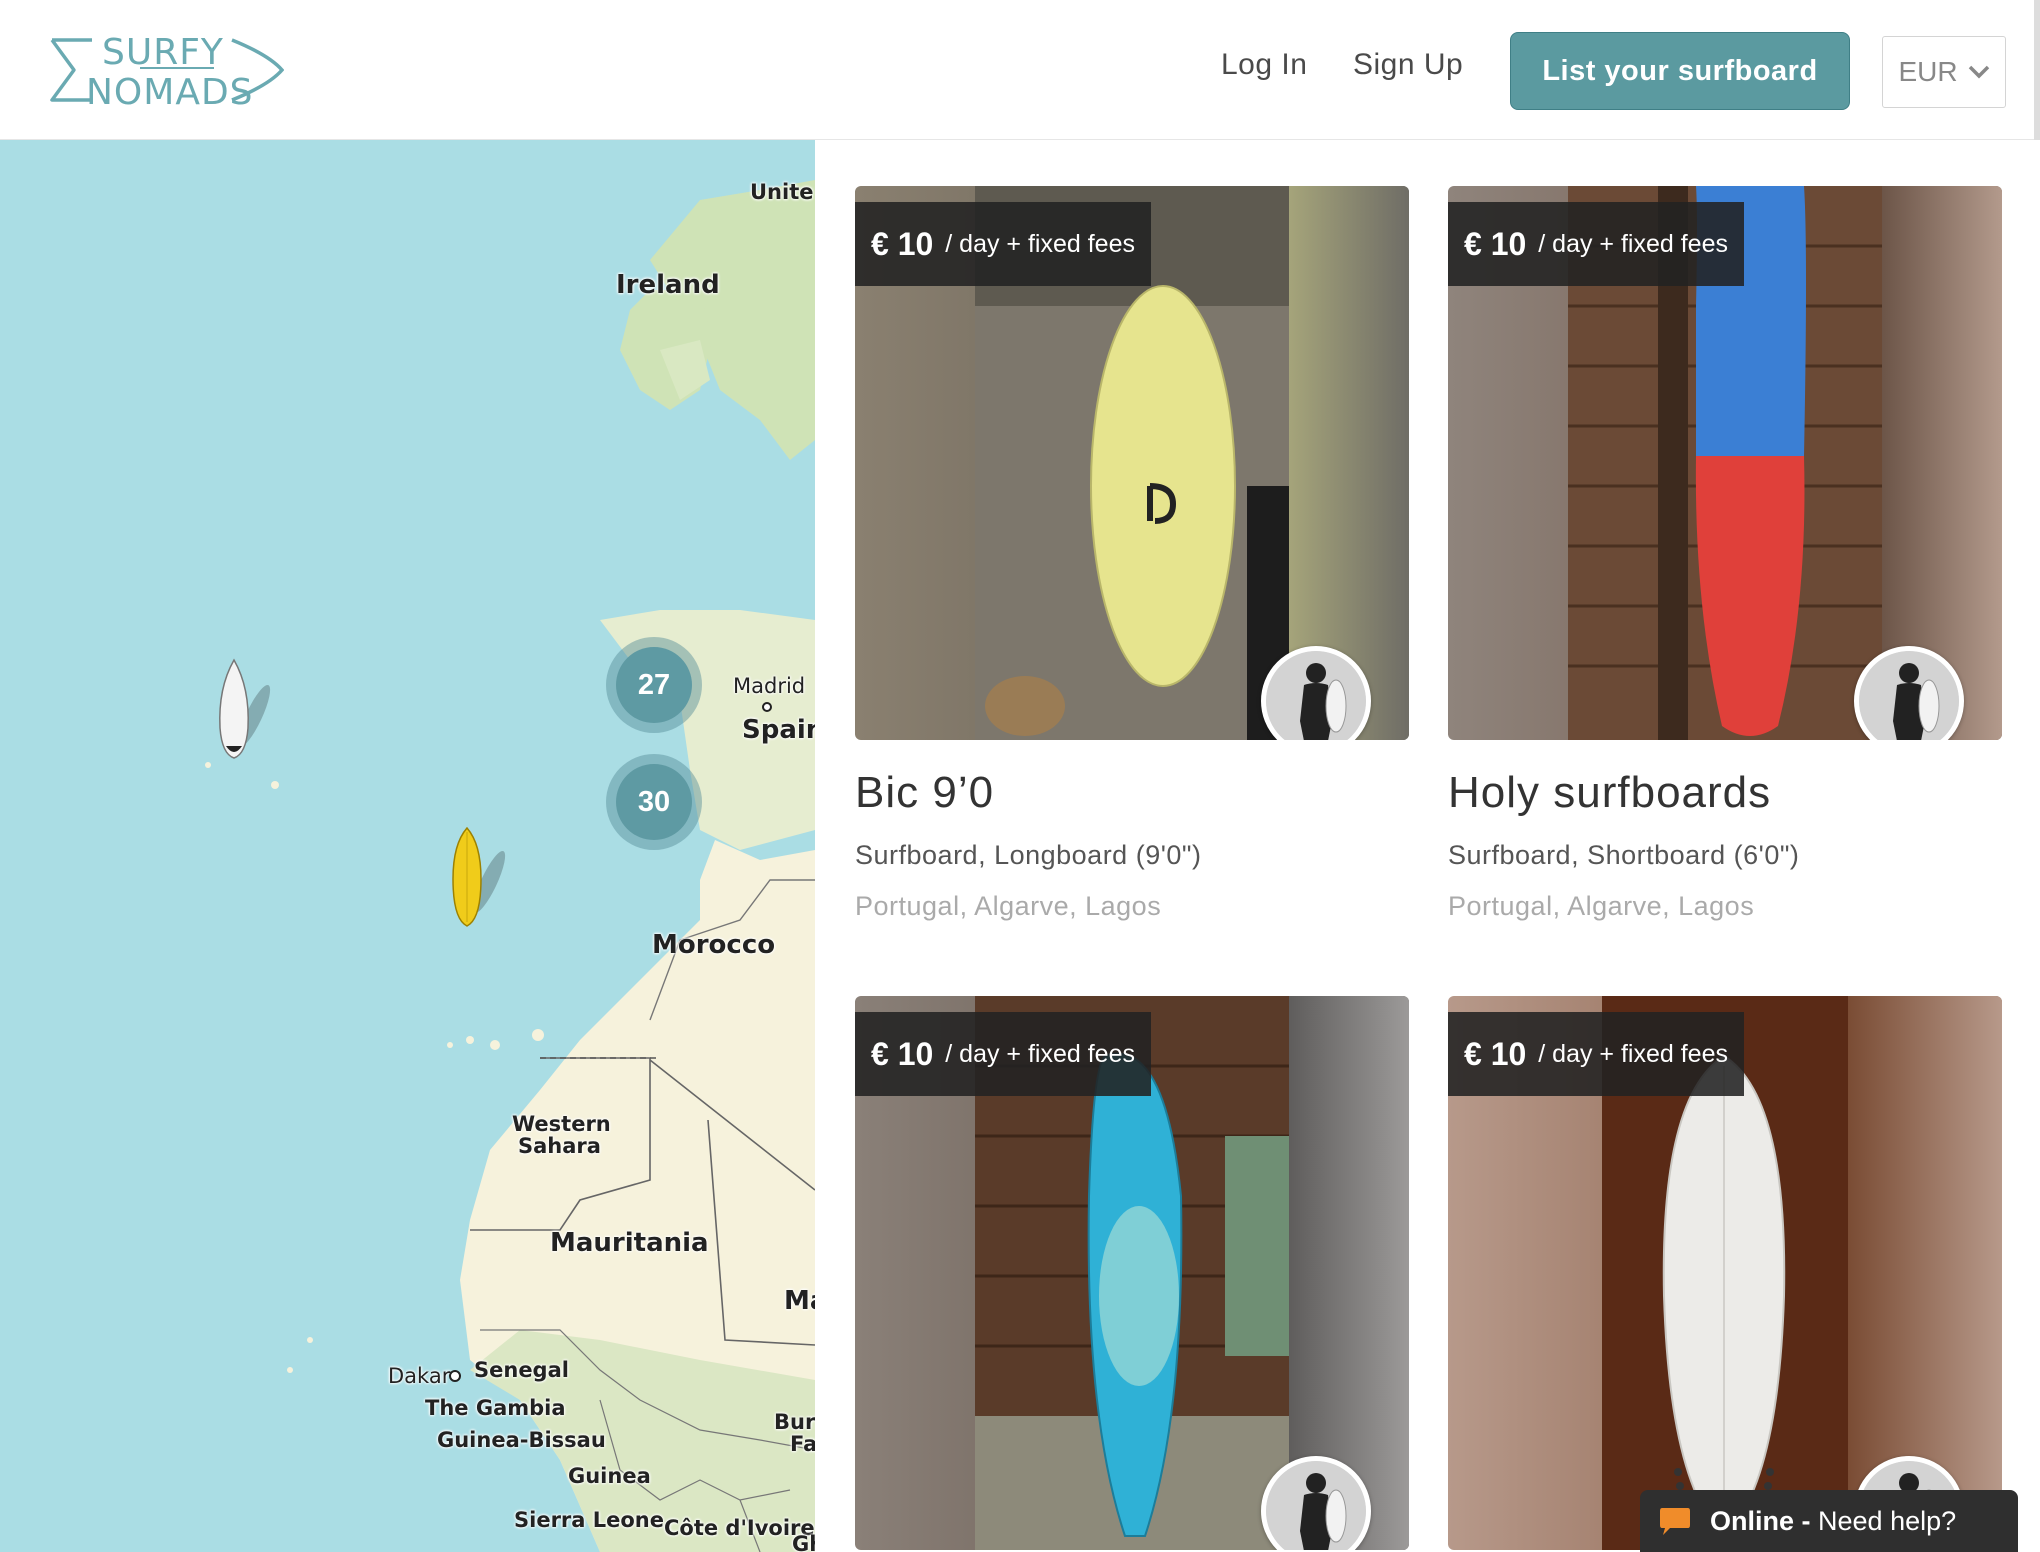 The image size is (2040, 1552). I want to click on map-label-senegal: Senegal, so click(521, 1370).